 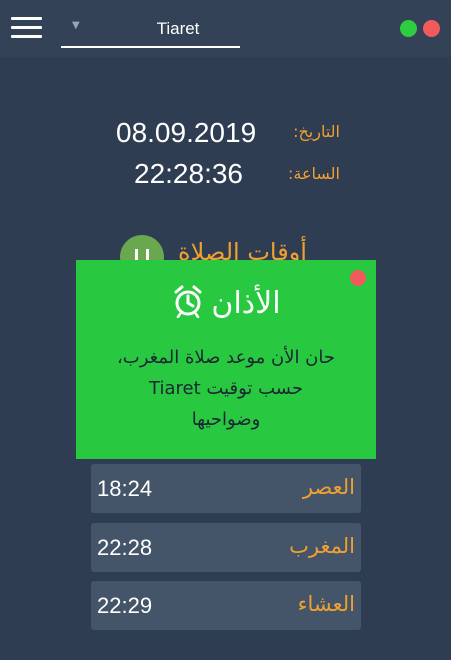 What do you see at coordinates (226, 488) in the screenshot?
I see `prayer-row-asr: 18:24 العصر` at bounding box center [226, 488].